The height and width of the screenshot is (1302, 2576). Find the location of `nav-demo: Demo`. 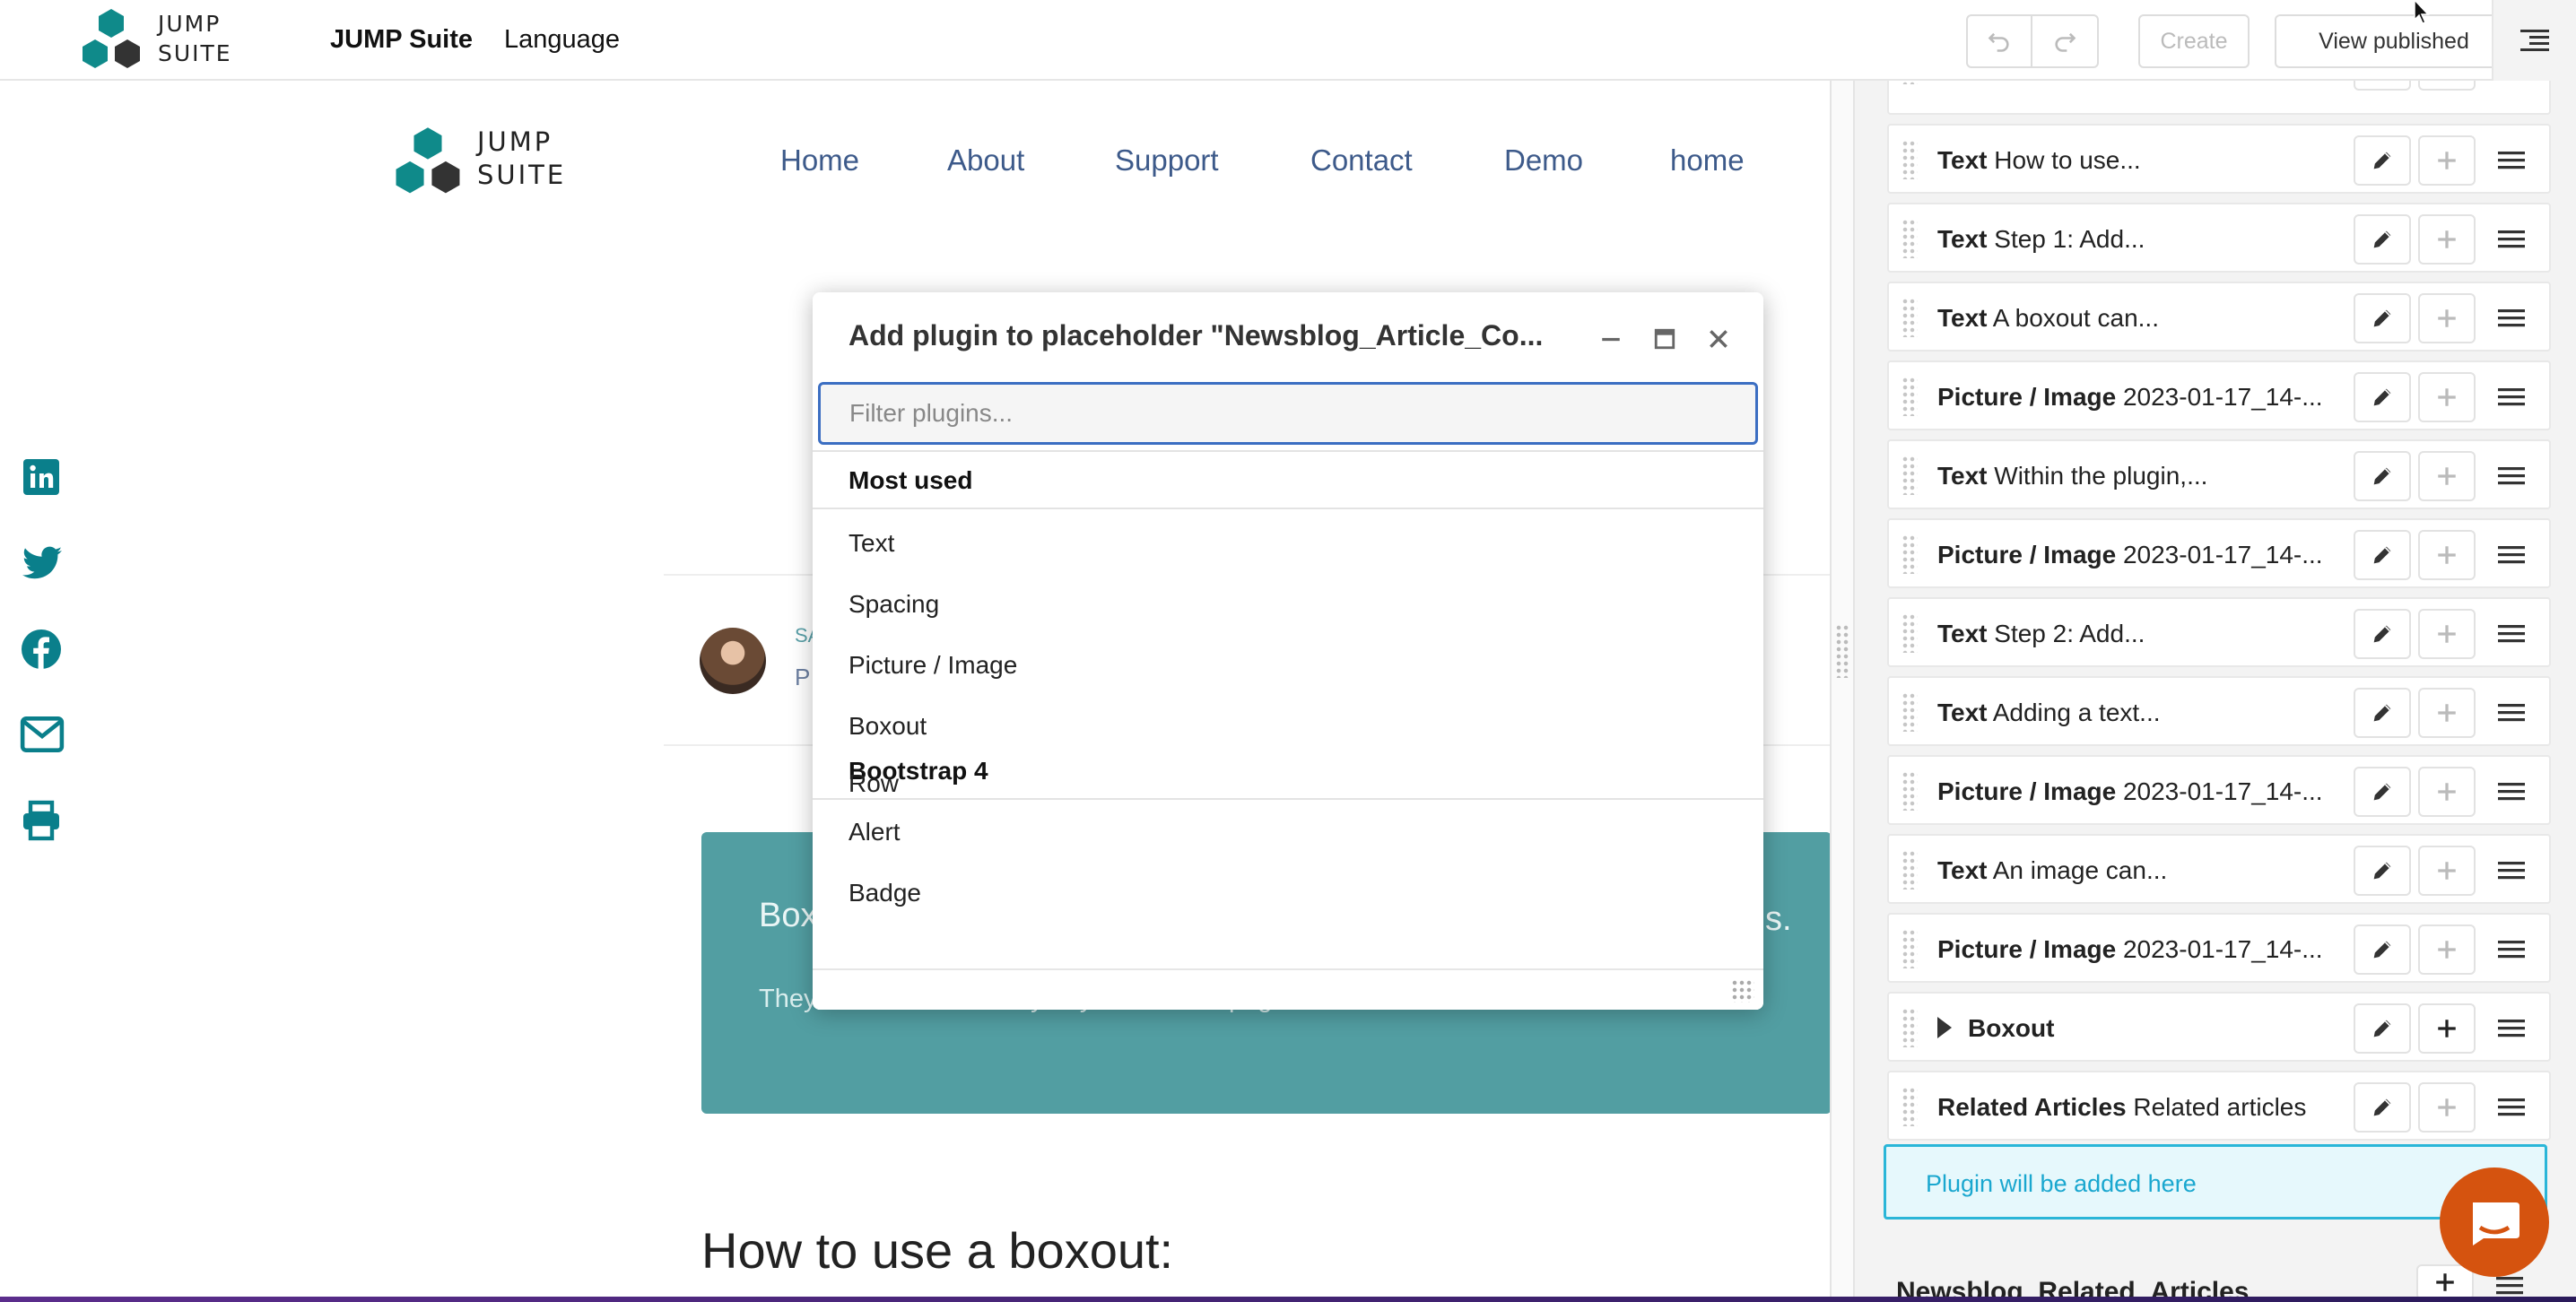

nav-demo: Demo is located at coordinates (1543, 160).